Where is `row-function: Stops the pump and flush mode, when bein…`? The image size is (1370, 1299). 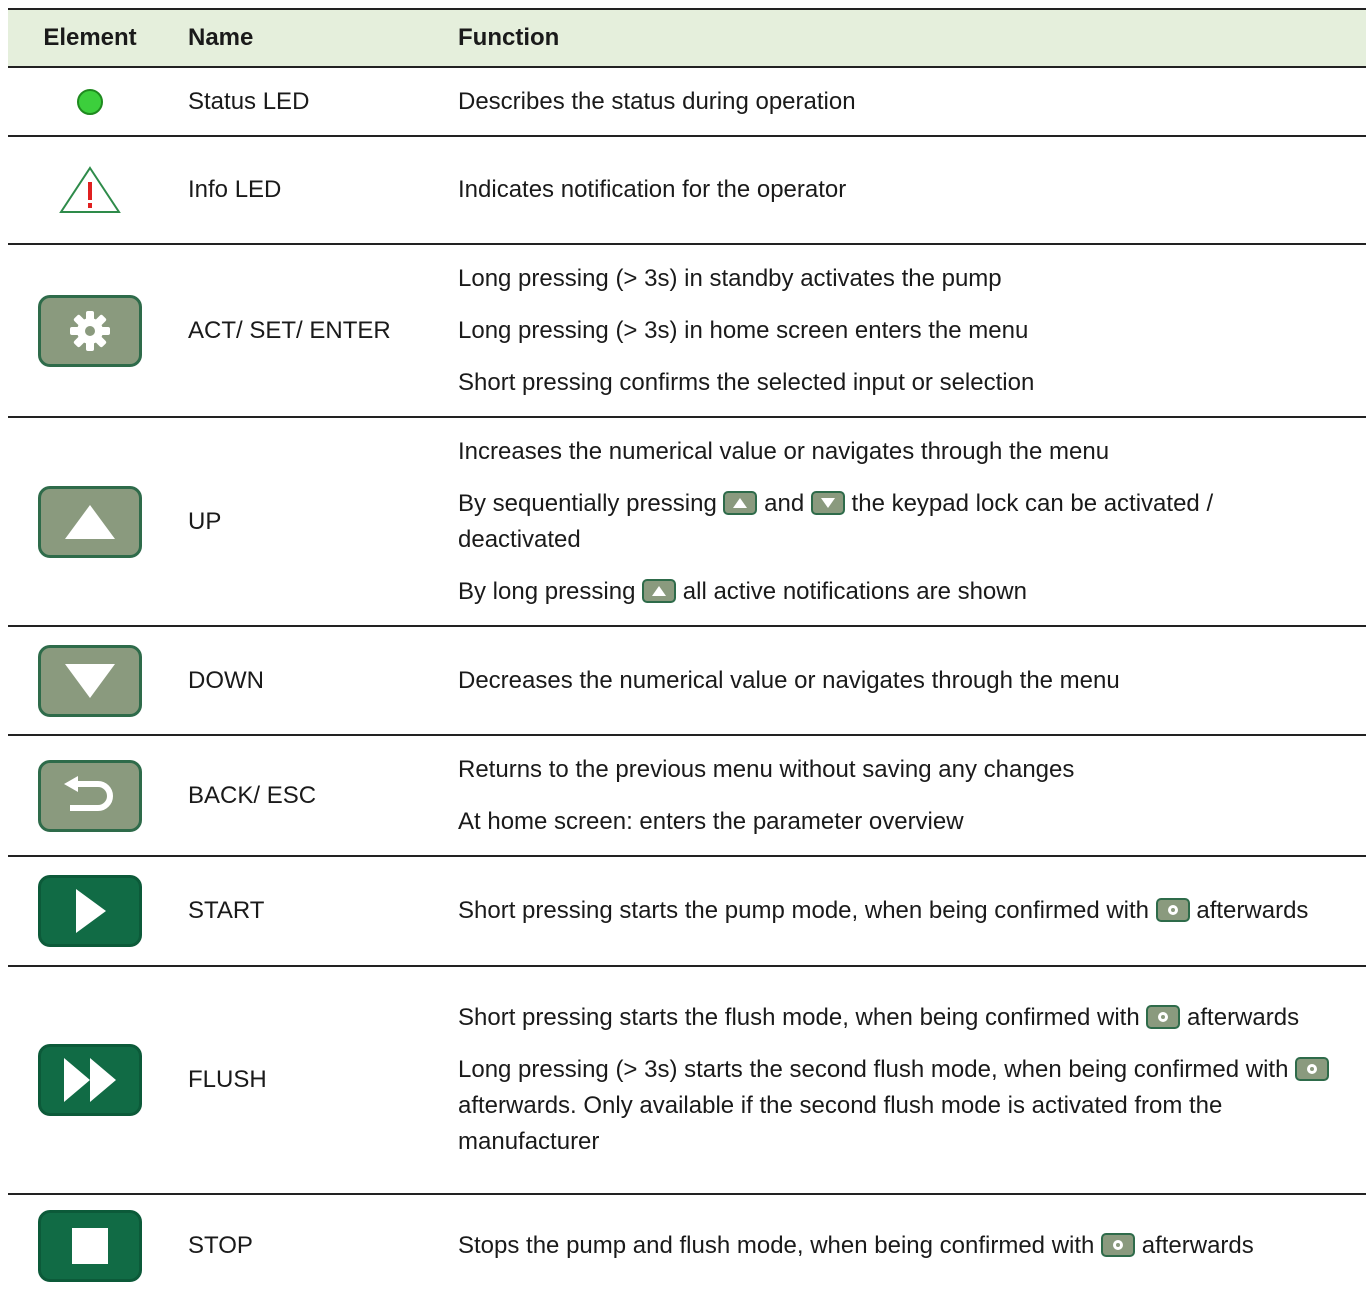 row-function: Stops the pump and flush mode, when bein… is located at coordinates (856, 1245).